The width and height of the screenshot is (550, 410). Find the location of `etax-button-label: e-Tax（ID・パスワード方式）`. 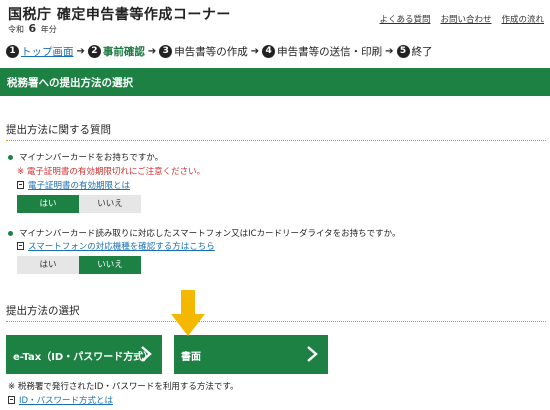

etax-button-label: e-Tax（ID・パスワード方式） is located at coordinates (83, 357).